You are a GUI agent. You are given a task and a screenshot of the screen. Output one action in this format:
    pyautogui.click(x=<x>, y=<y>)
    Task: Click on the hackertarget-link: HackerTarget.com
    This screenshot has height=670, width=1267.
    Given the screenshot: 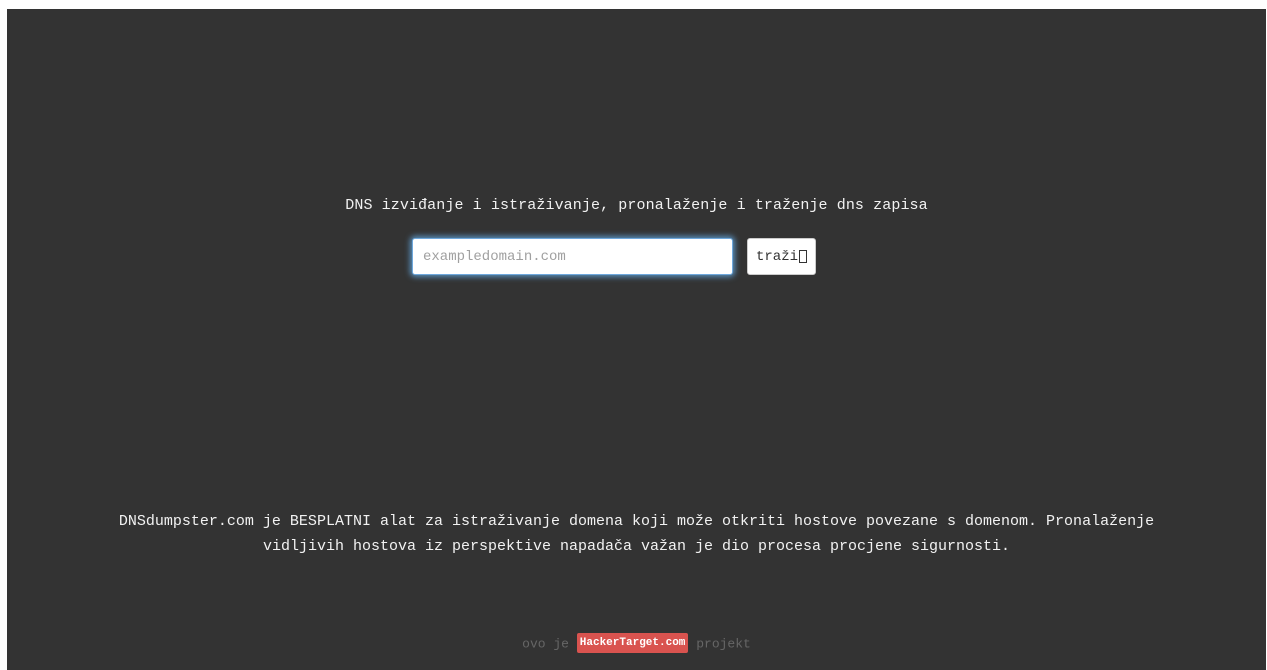 What is the action you would take?
    pyautogui.click(x=632, y=643)
    